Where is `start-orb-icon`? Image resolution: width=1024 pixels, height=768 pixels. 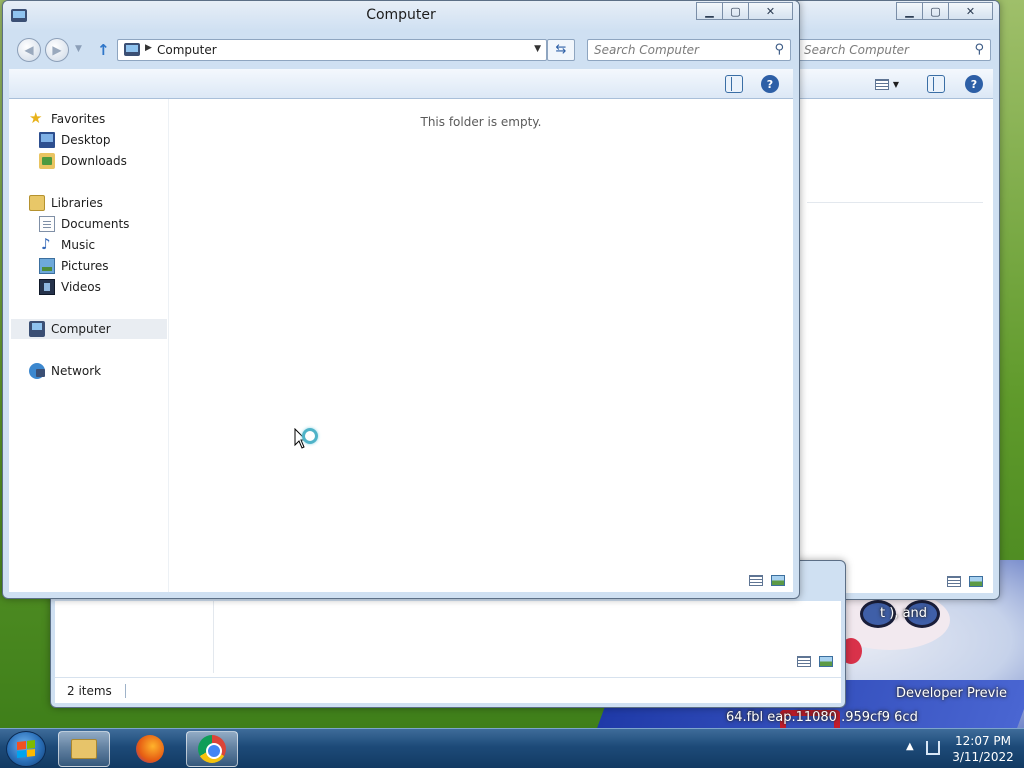
start-orb-icon is located at coordinates (26, 749).